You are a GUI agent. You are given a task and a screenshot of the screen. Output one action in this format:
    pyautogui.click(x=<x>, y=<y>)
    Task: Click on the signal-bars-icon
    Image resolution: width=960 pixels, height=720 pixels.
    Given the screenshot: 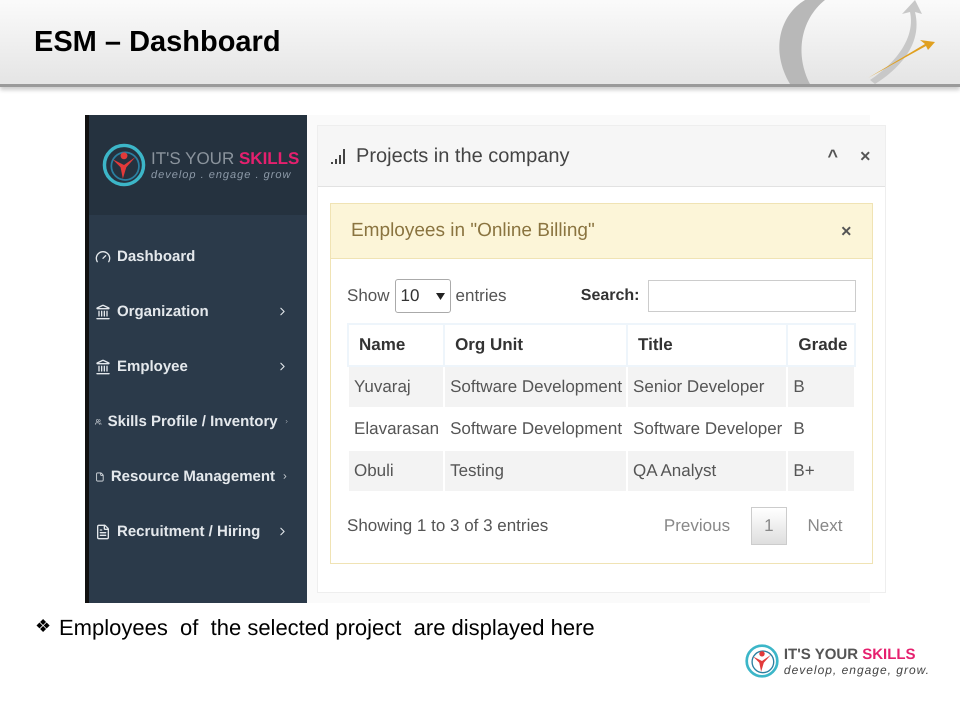 What is the action you would take?
    pyautogui.click(x=339, y=156)
    